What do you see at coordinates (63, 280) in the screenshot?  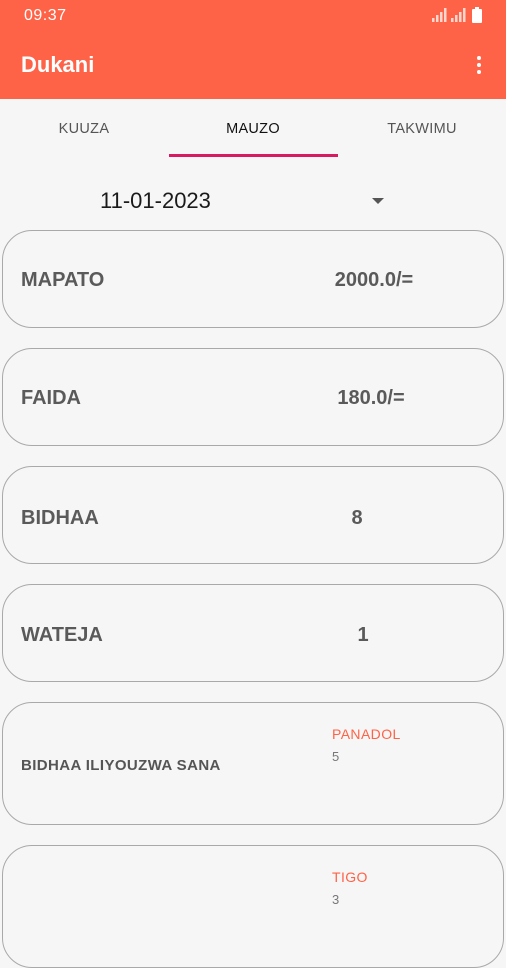 I see `stat-label: MAPATO` at bounding box center [63, 280].